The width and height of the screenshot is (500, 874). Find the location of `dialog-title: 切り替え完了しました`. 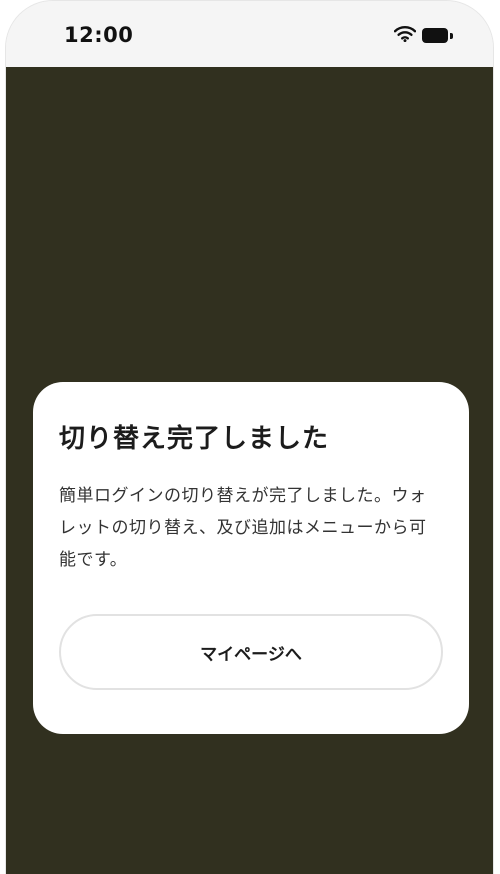

dialog-title: 切り替え完了しました is located at coordinates (194, 439).